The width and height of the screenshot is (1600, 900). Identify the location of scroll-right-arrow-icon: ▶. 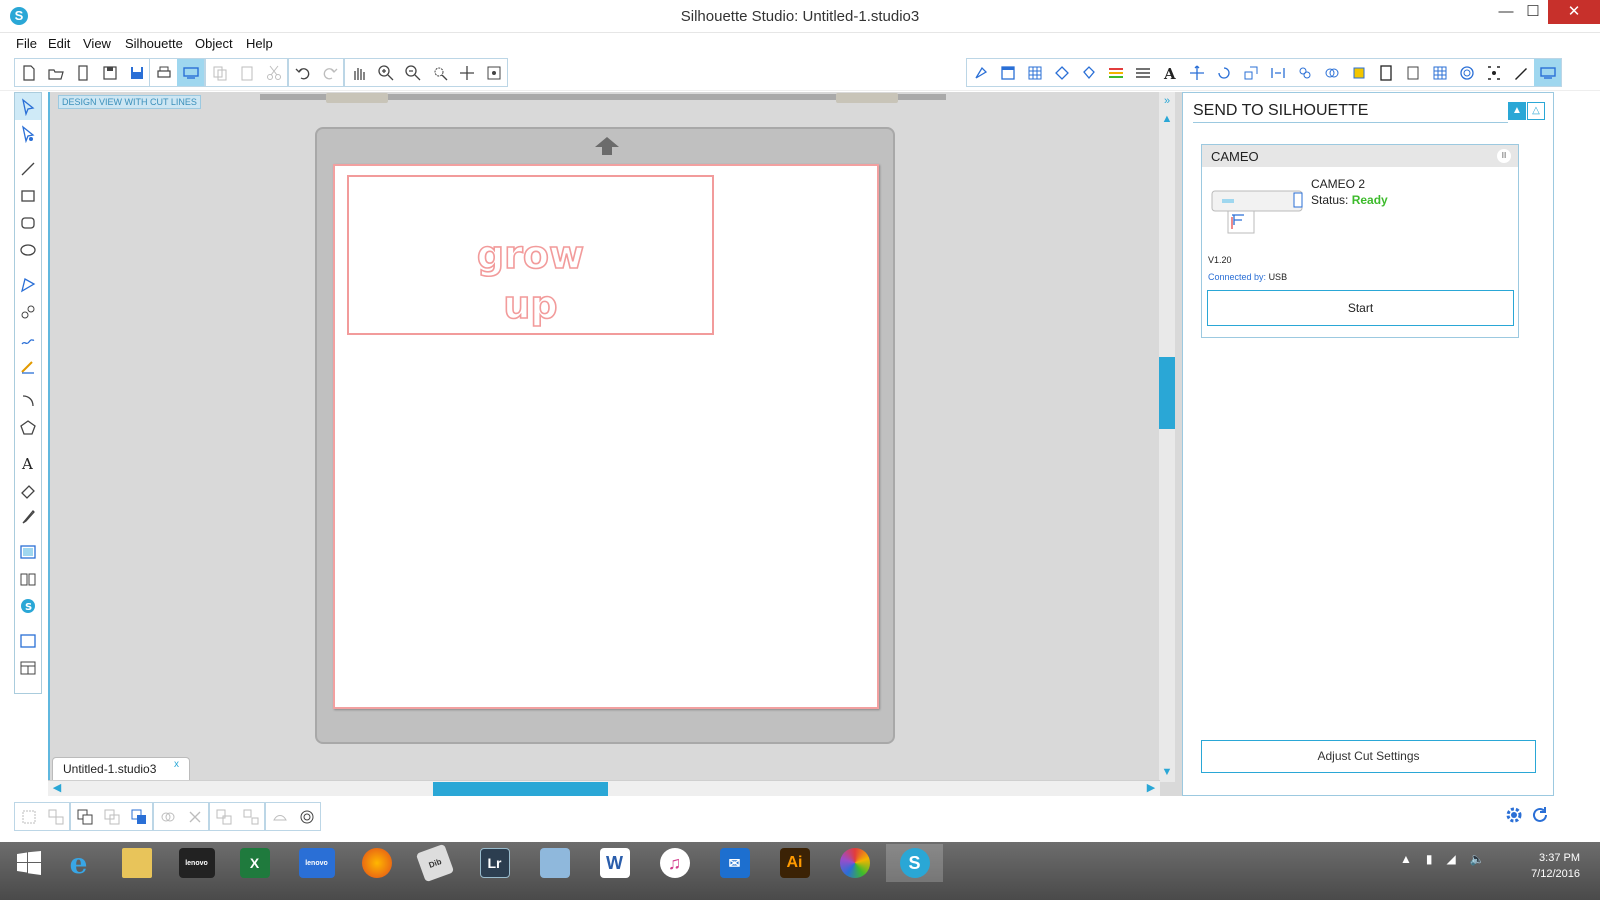
(1151, 788).